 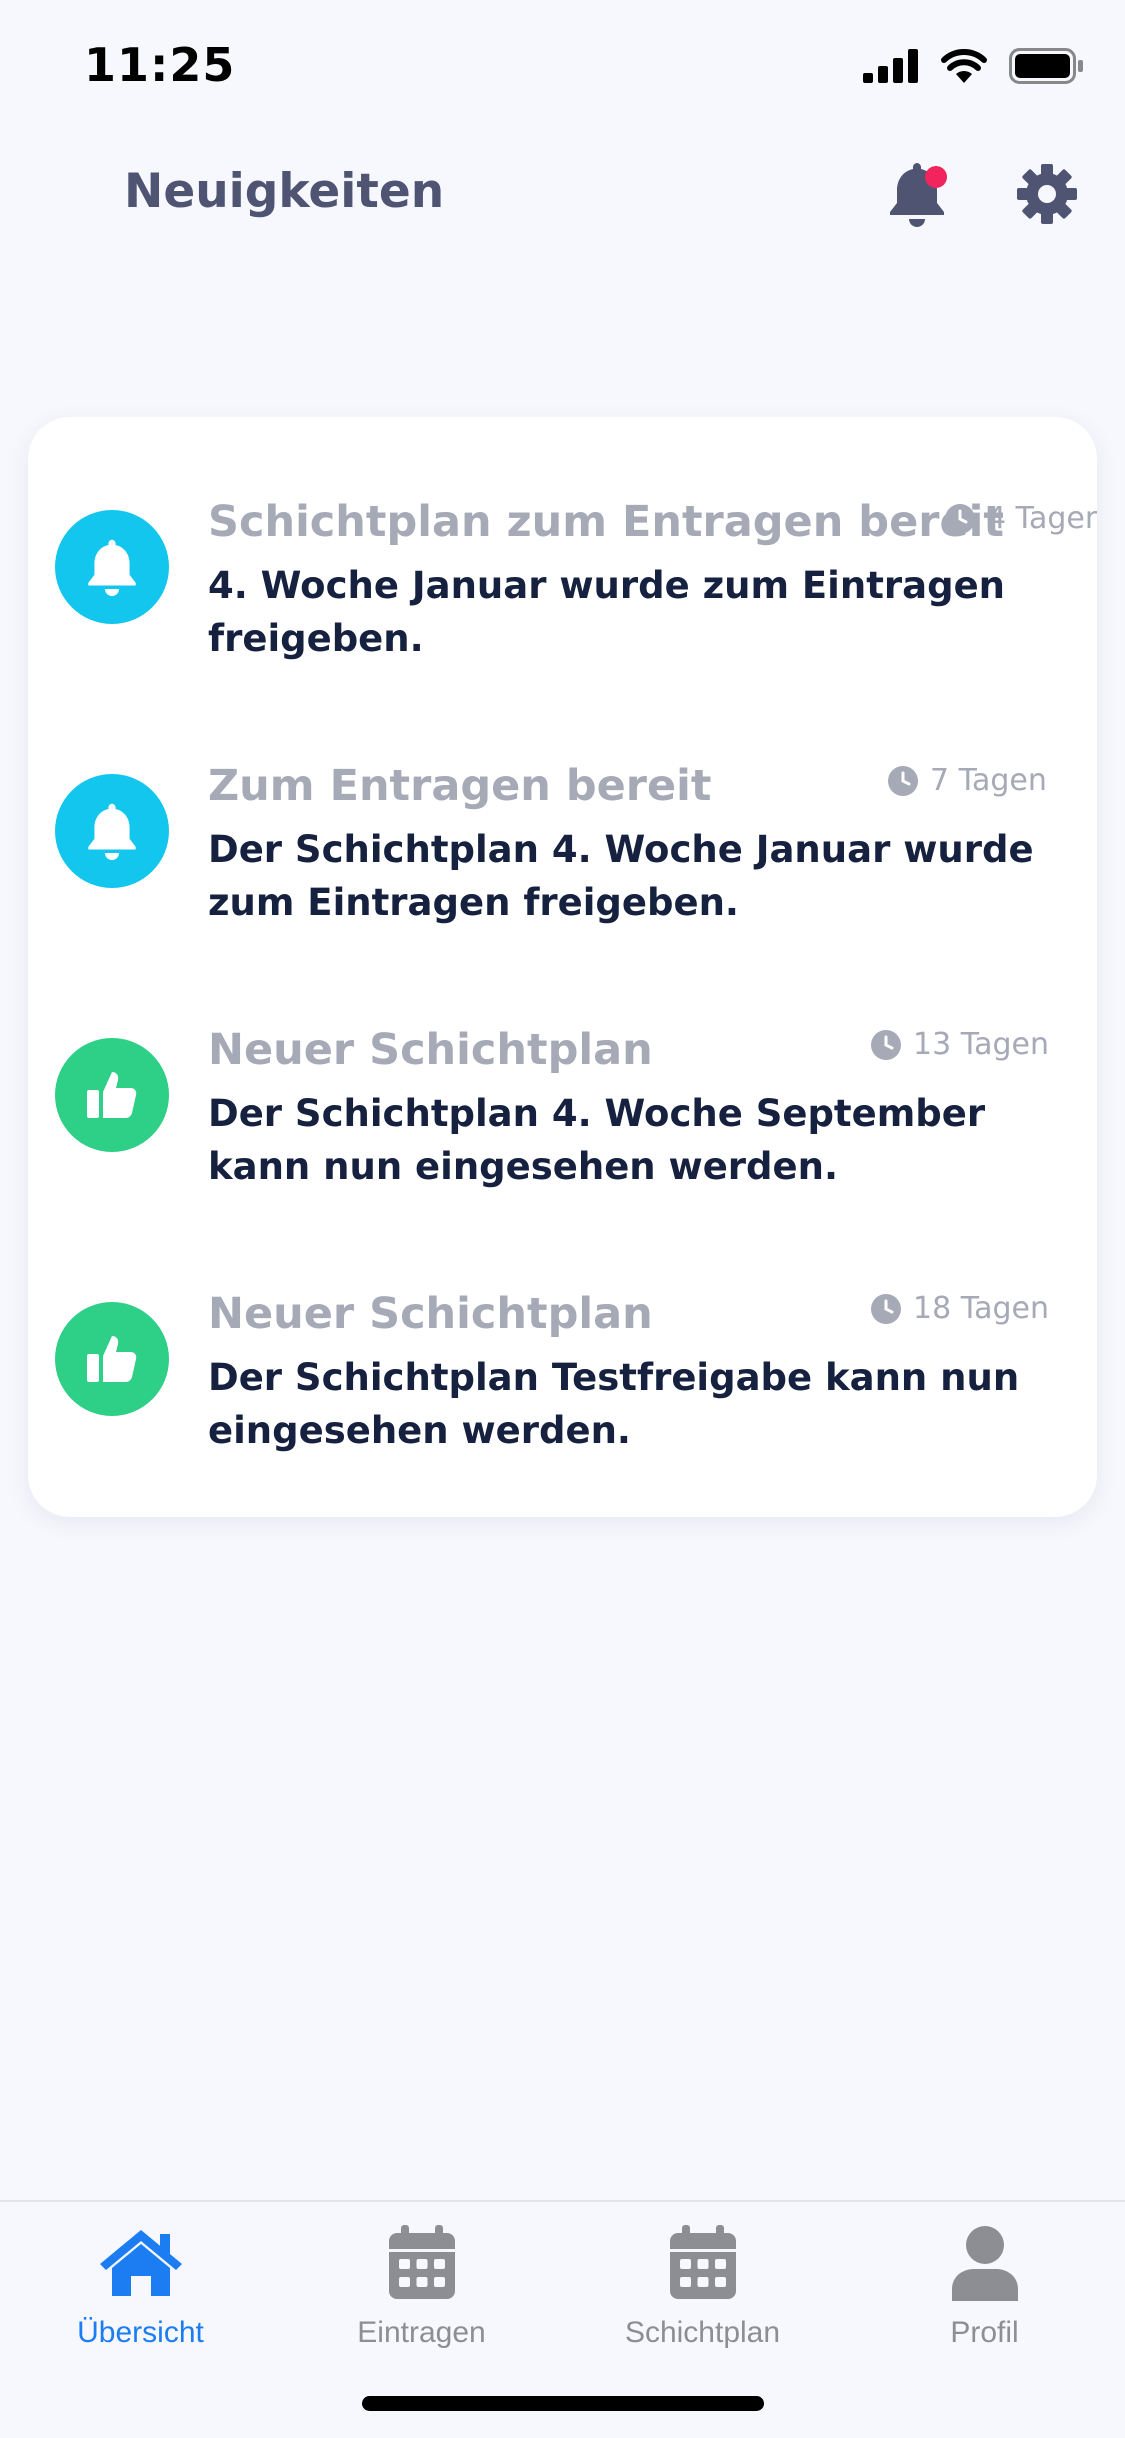 What do you see at coordinates (981, 1044) in the screenshot?
I see `news-time-label: 13 Tagen` at bounding box center [981, 1044].